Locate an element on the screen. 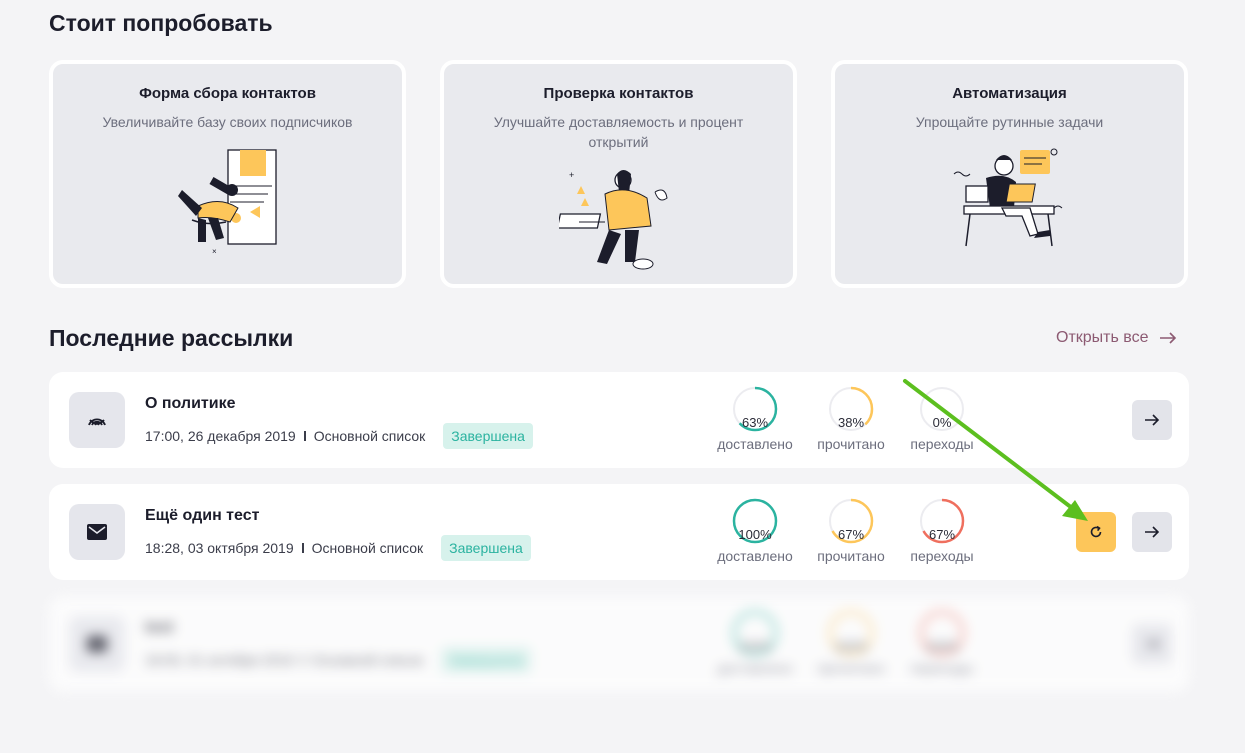  stat-read: 38% прочитано is located at coordinates (851, 419).